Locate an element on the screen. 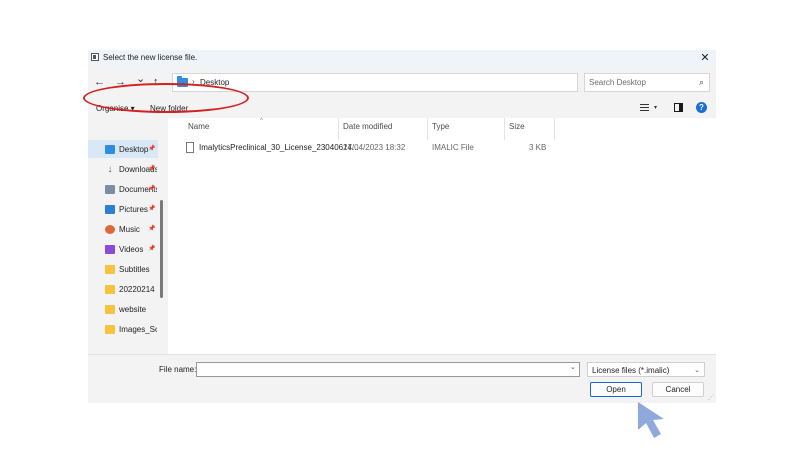  column-header-type: Type is located at coordinates (440, 126).